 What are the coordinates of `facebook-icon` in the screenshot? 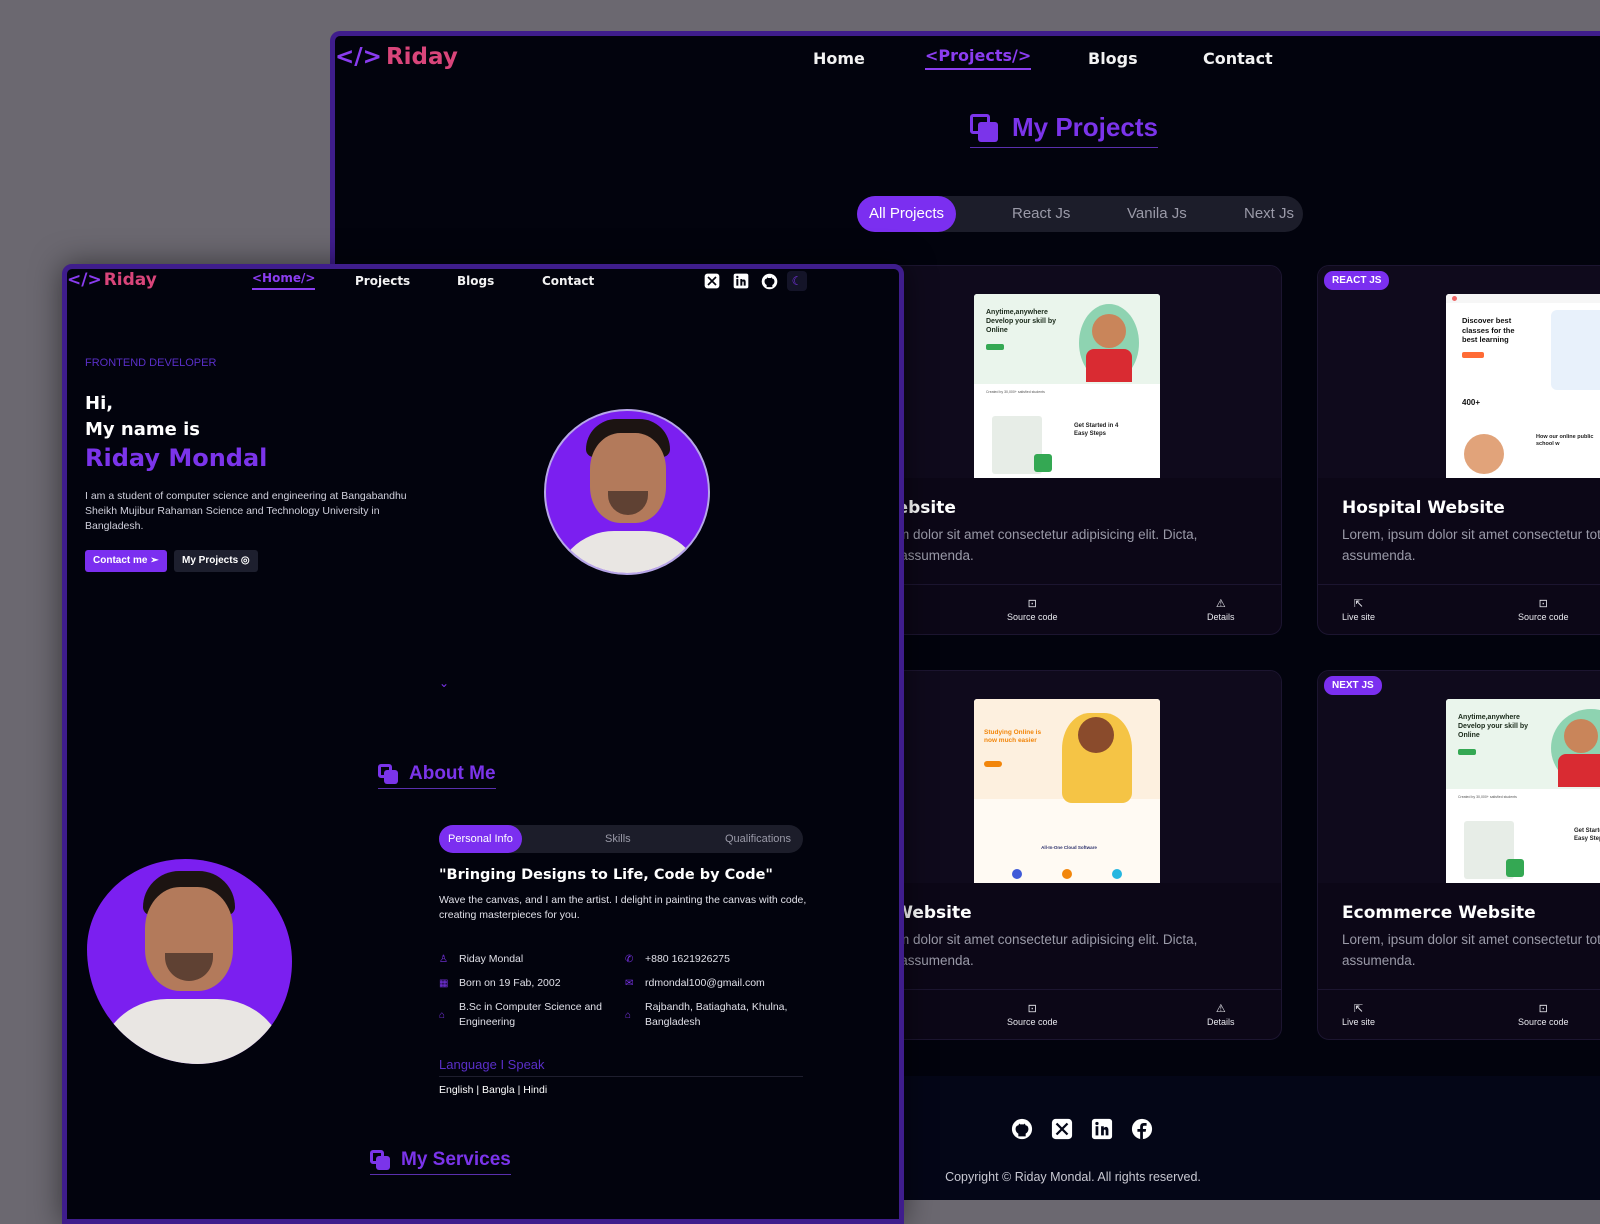 It's located at (1142, 1129).